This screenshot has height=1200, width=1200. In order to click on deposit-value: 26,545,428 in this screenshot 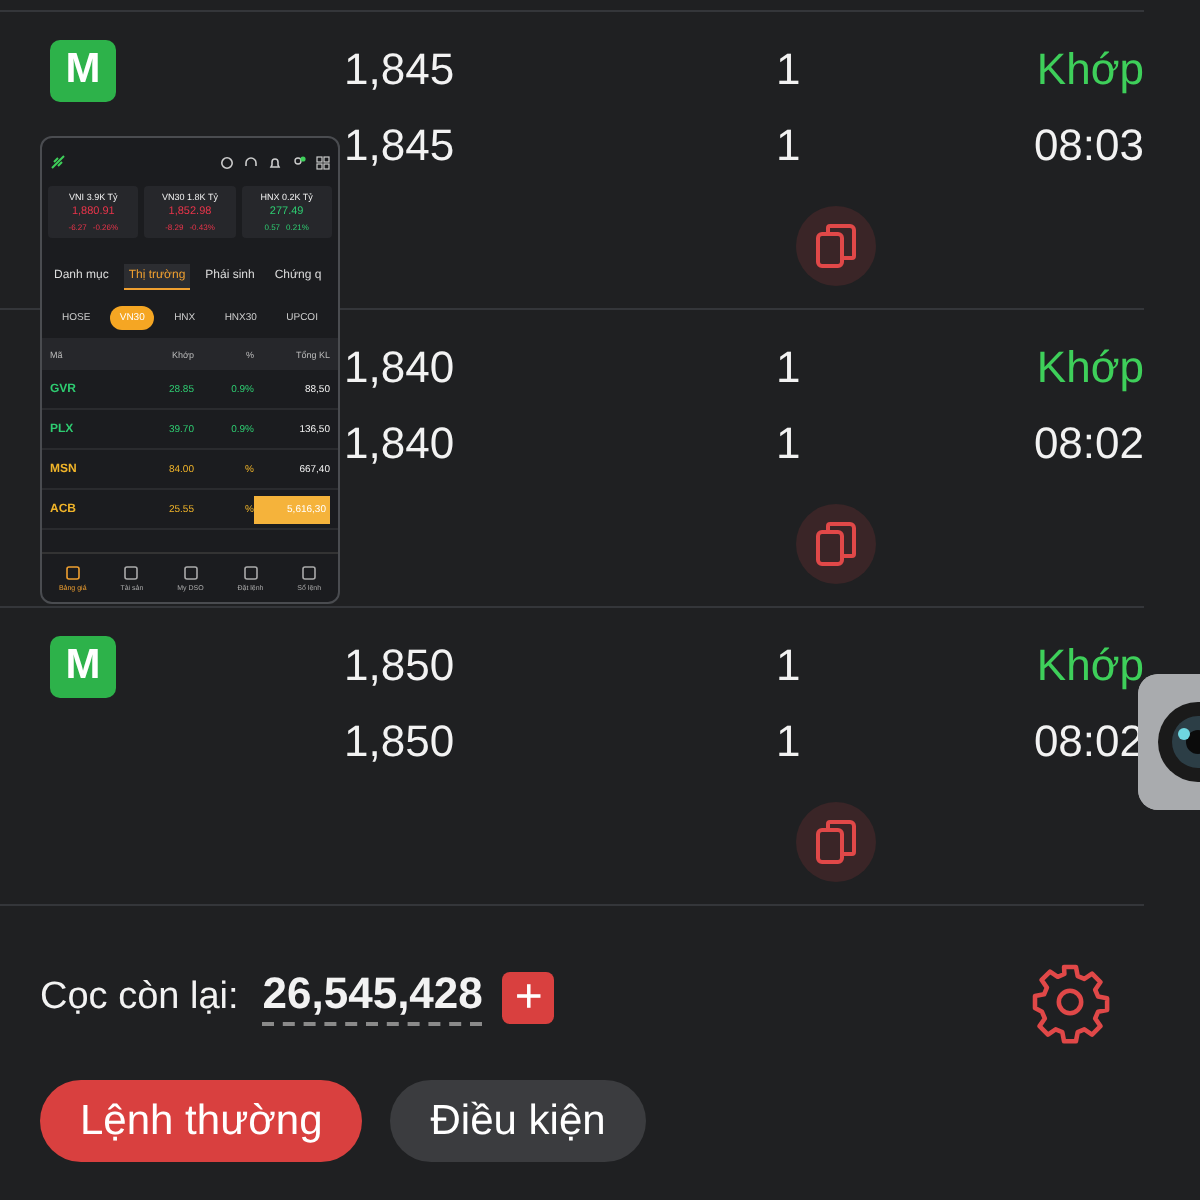, I will do `click(372, 997)`.